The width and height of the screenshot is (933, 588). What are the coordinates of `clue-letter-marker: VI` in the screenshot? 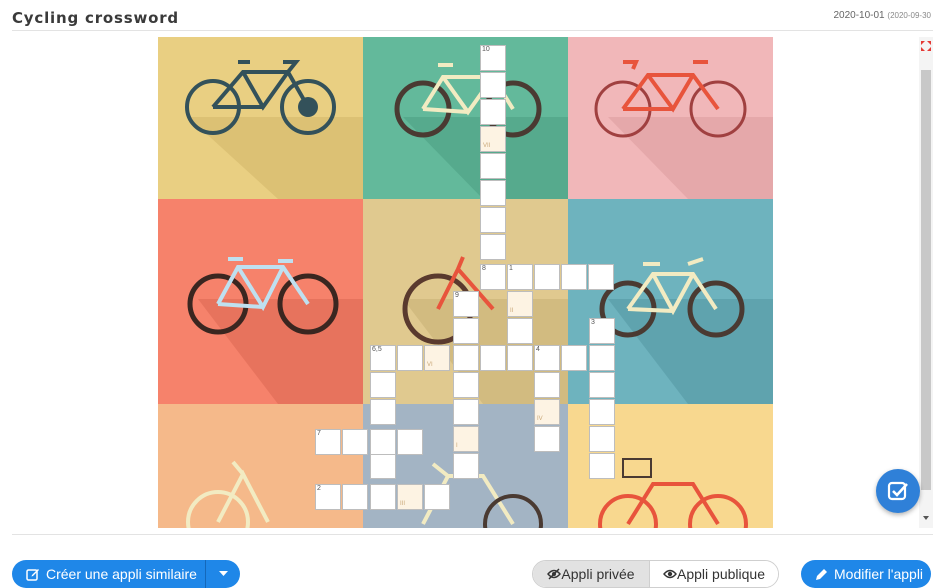 It's located at (430, 365).